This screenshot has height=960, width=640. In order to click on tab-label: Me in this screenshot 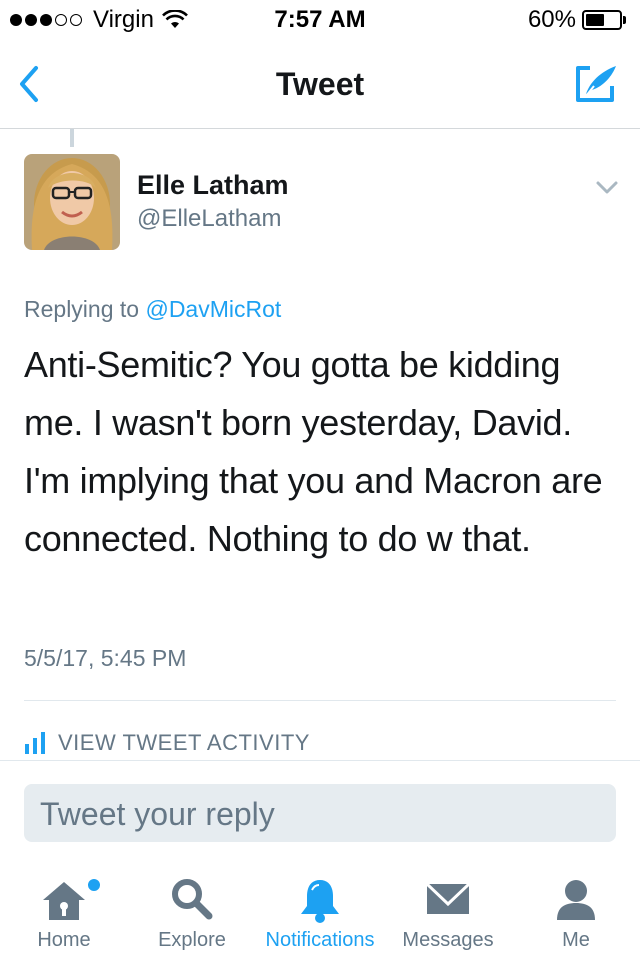, I will do `click(576, 940)`.